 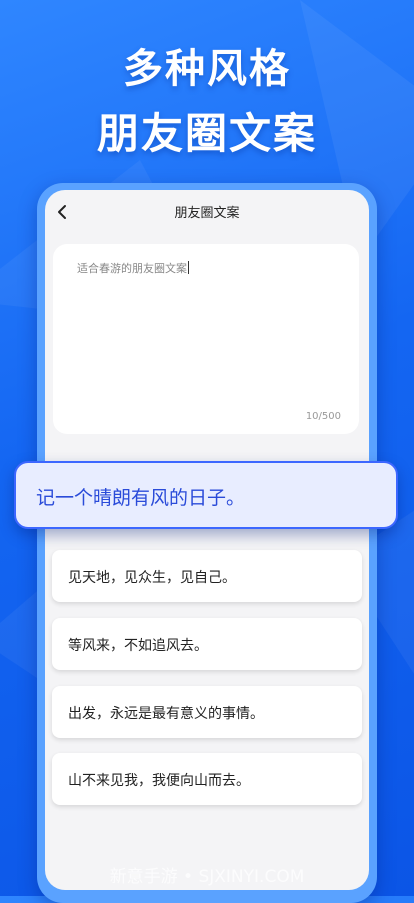 What do you see at coordinates (166, 714) in the screenshot?
I see `result-text: 出发，永远是最有意义的事情。` at bounding box center [166, 714].